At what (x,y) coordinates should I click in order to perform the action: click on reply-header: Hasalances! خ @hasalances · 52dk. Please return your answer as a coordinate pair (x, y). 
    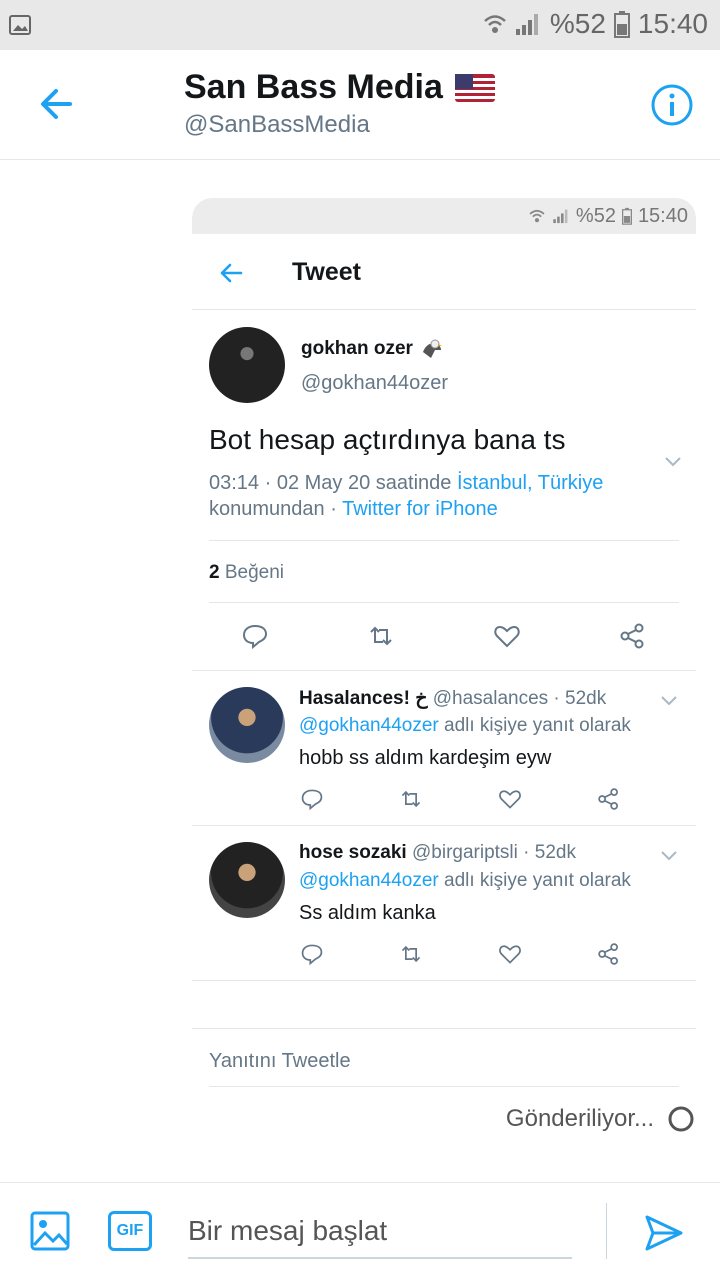
    Looking at the image, I should click on (452, 698).